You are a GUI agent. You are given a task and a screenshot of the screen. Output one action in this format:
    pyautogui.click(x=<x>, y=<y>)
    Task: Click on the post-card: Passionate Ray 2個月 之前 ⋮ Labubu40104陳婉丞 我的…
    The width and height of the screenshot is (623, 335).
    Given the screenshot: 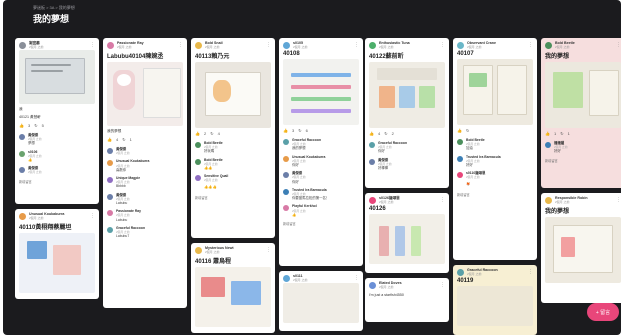 What is the action you would take?
    pyautogui.click(x=145, y=173)
    